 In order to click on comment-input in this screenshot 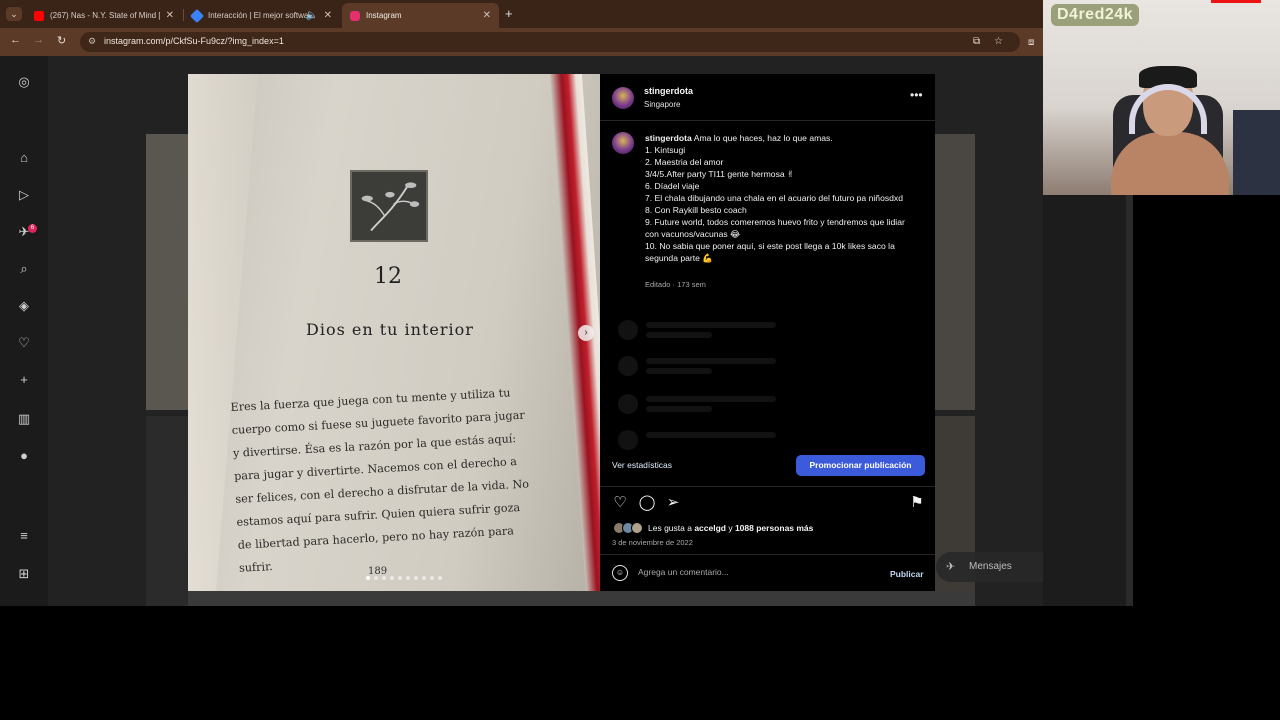, I will do `click(753, 572)`.